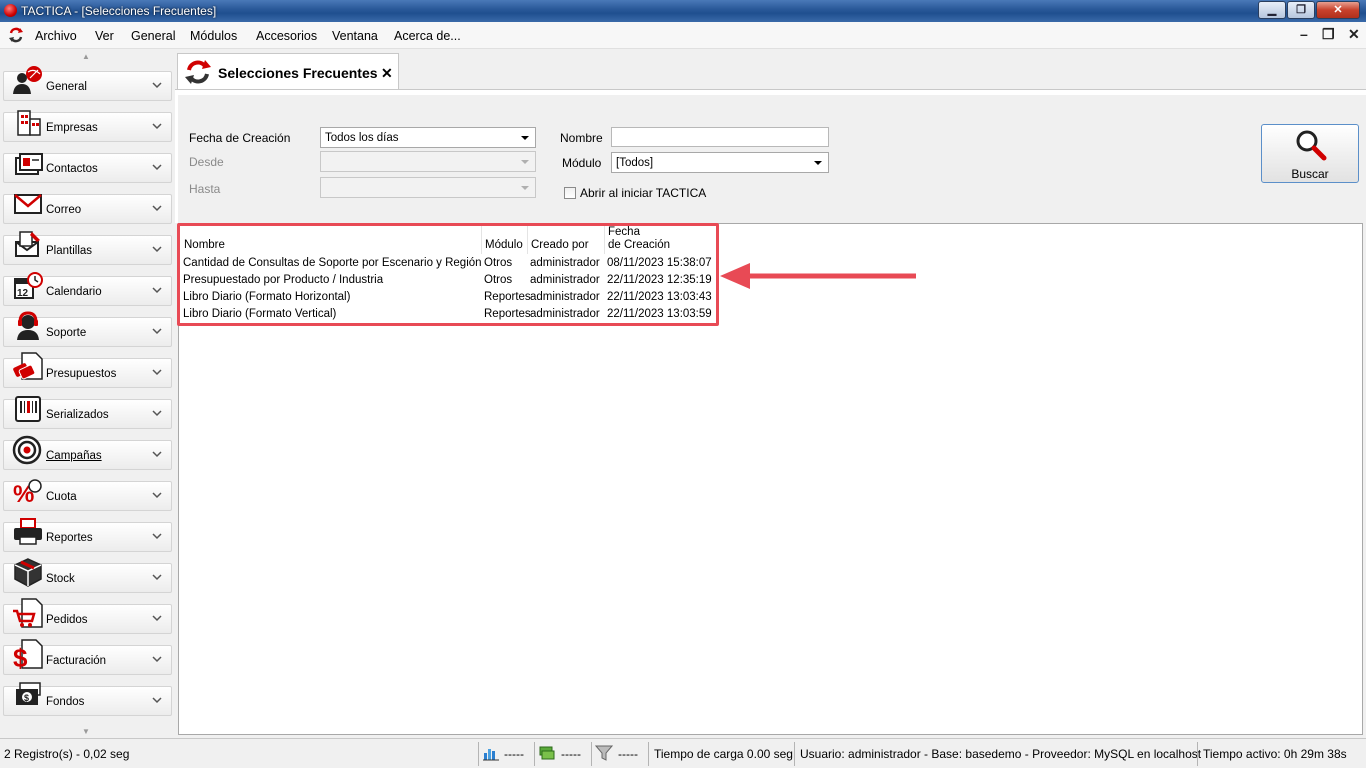 This screenshot has height=768, width=1366. Describe the element at coordinates (61, 497) in the screenshot. I see `sidebar-item-label: Cuota` at that location.